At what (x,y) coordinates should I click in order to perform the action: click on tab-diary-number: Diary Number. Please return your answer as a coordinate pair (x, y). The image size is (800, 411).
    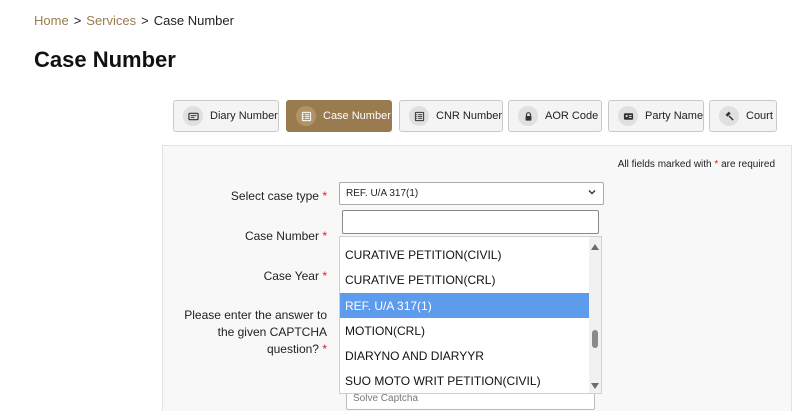
    Looking at the image, I should click on (226, 116).